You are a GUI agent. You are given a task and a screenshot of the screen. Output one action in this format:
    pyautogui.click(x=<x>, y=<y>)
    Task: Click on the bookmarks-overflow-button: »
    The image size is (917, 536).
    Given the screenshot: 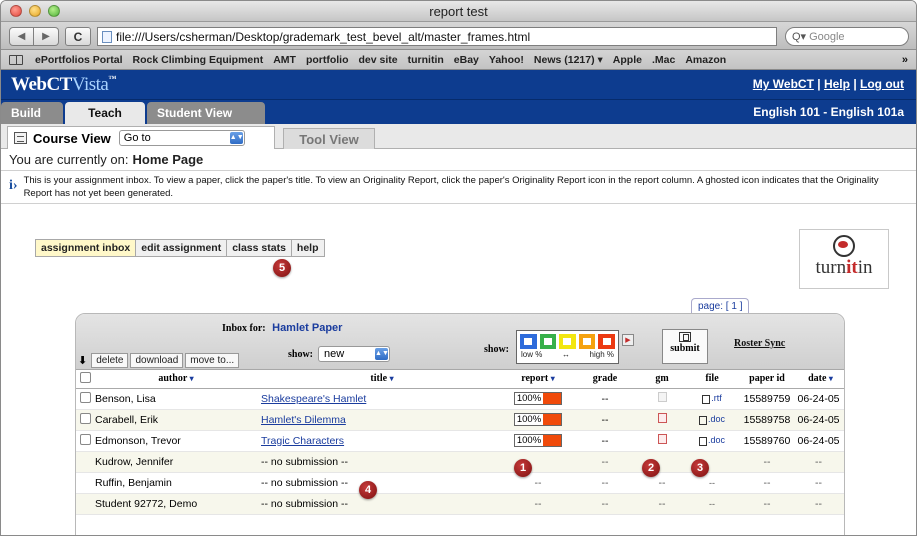 What is the action you would take?
    pyautogui.click(x=905, y=60)
    